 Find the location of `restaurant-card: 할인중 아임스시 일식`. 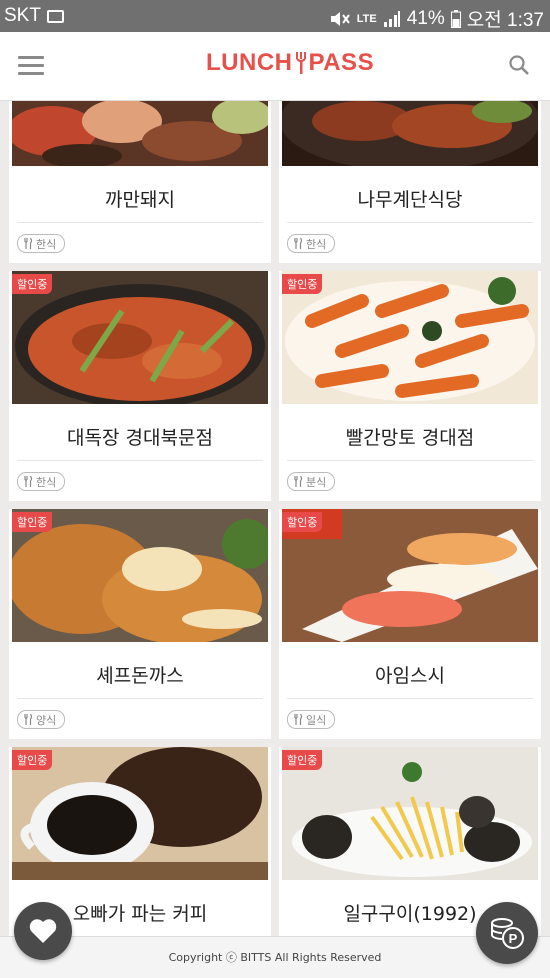

restaurant-card: 할인중 아임스시 일식 is located at coordinates (410, 624).